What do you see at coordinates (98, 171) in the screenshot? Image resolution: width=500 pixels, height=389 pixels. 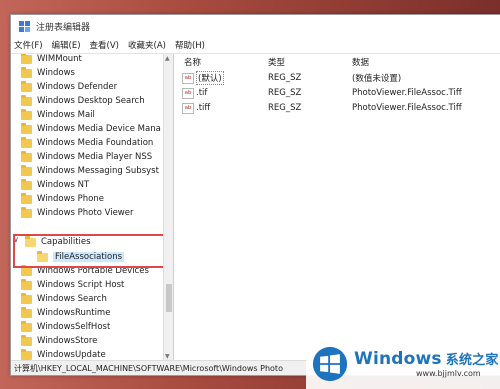 I see `tree-label: Windows Messaging Subsyst` at bounding box center [98, 171].